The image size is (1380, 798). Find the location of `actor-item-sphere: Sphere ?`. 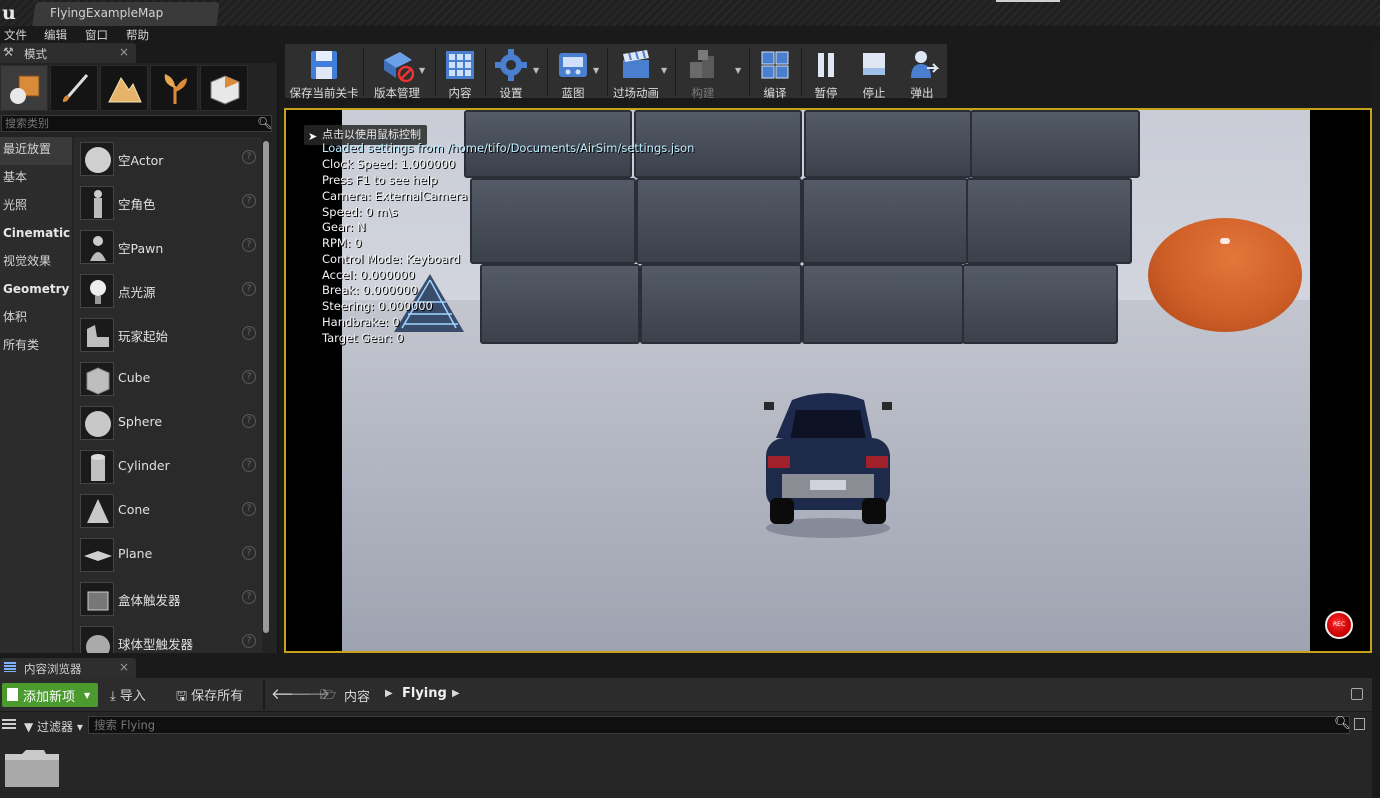

actor-item-sphere: Sphere ? is located at coordinates (168, 423).